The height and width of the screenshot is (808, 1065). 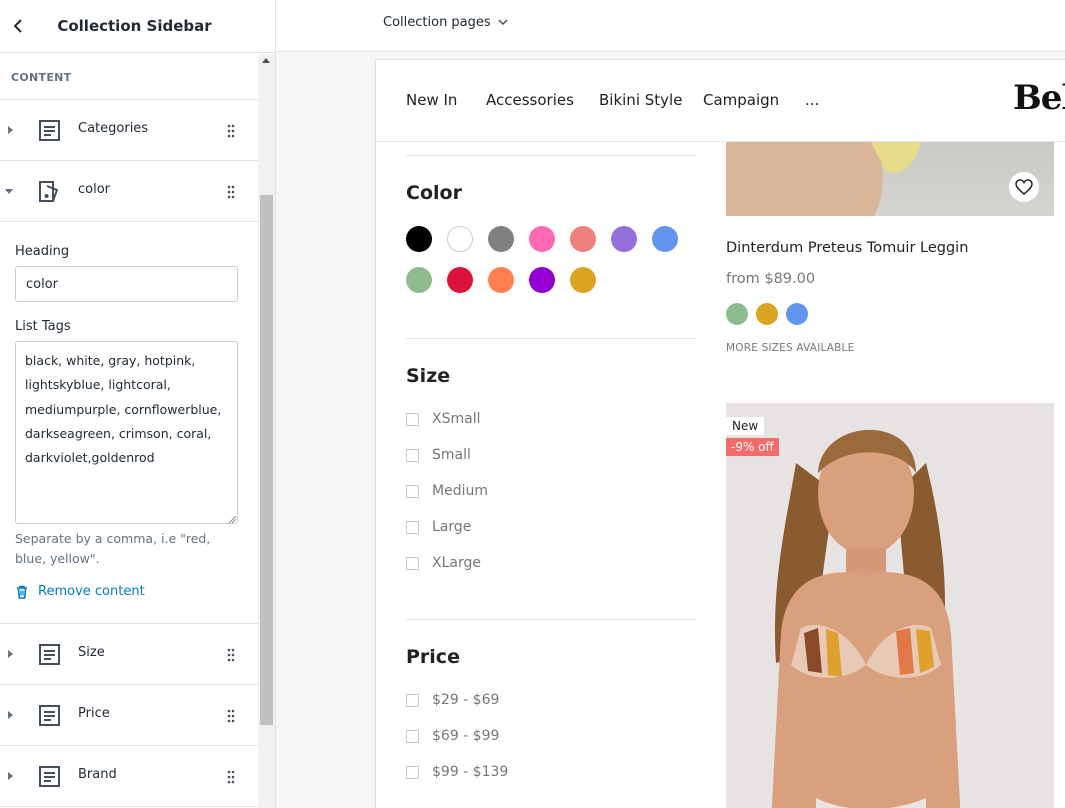 What do you see at coordinates (466, 700) in the screenshot?
I see `price-label: $29 - $69` at bounding box center [466, 700].